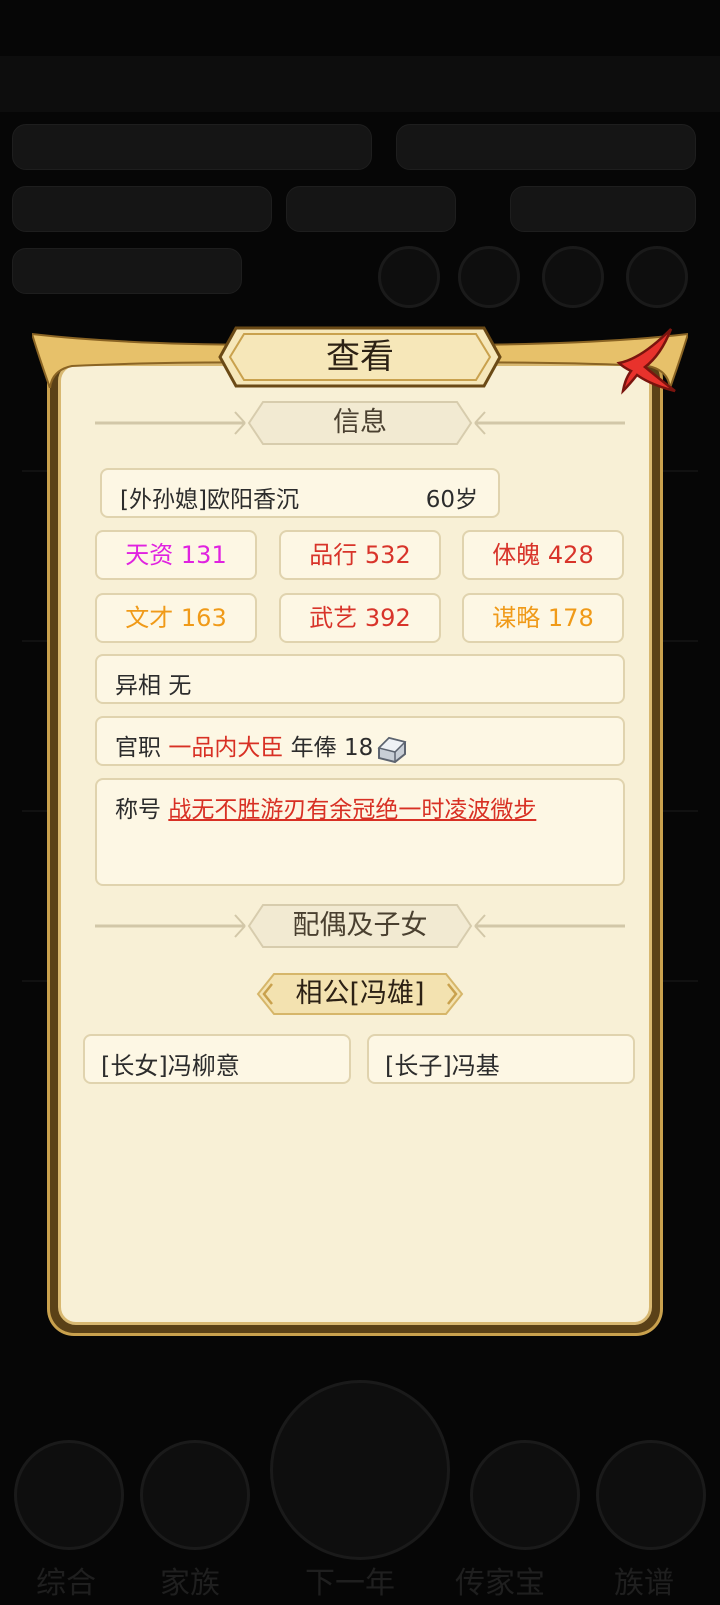 The image size is (720, 1605). Describe the element at coordinates (360, 84) in the screenshot. I see `background-top-bar` at that location.